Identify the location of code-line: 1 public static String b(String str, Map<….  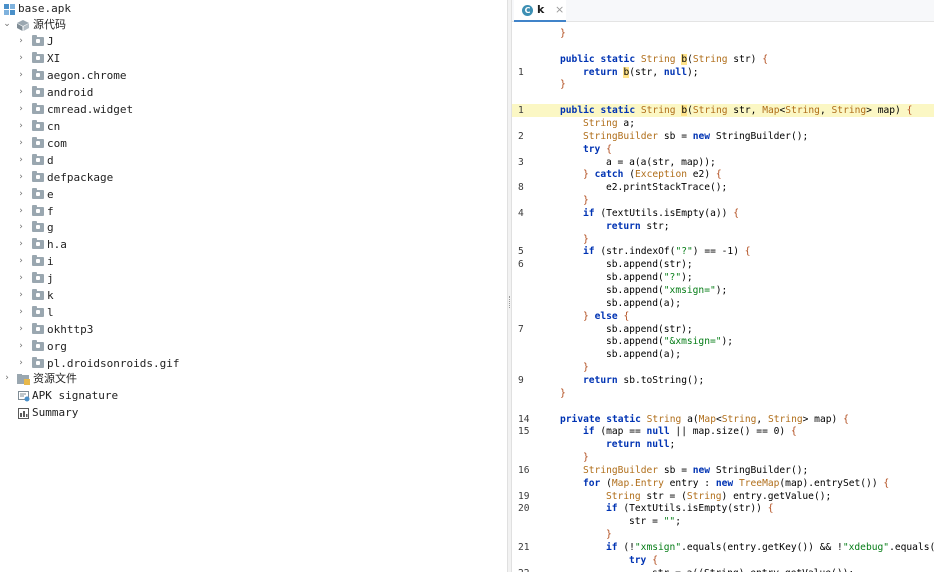
(723, 111).